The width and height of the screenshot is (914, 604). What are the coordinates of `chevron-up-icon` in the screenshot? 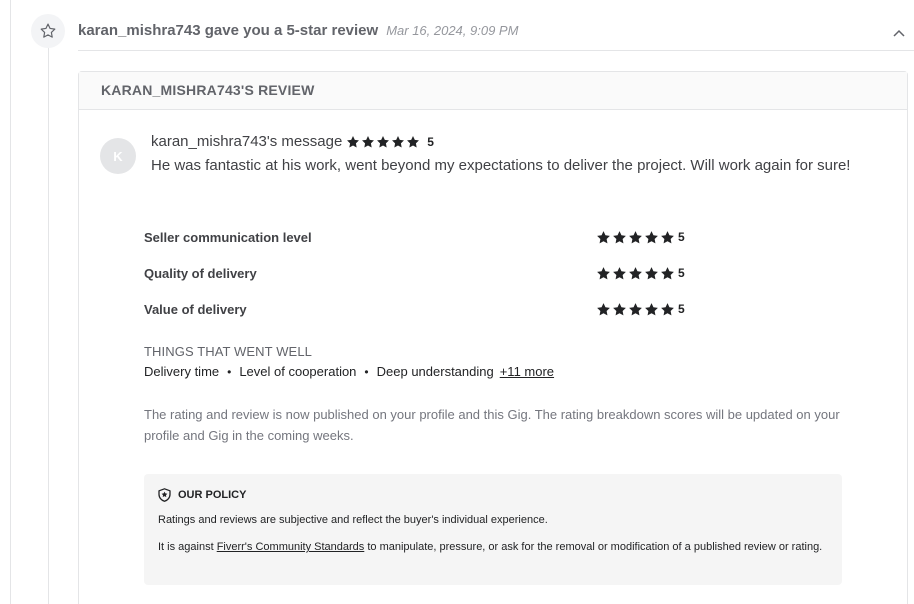 It's located at (899, 33).